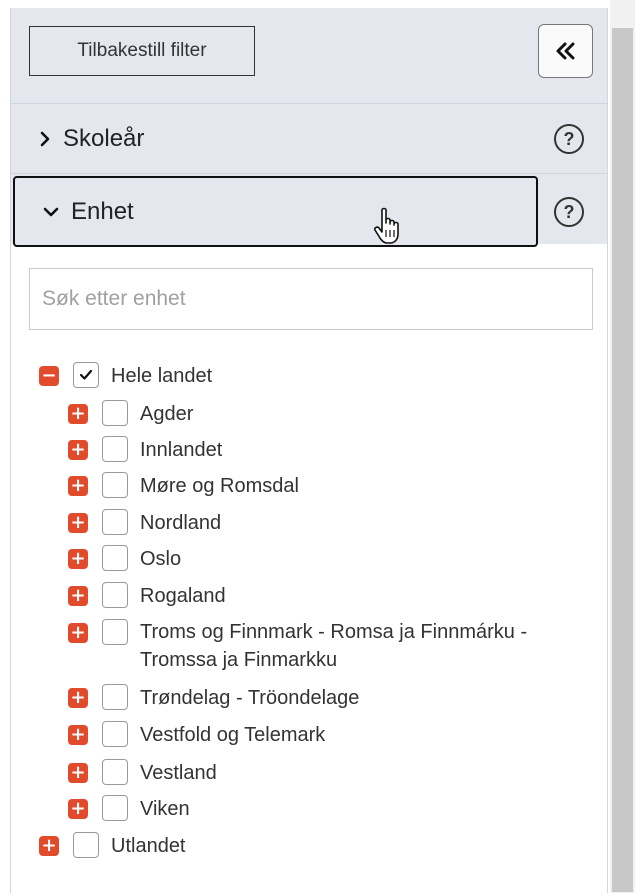  What do you see at coordinates (273, 139) in the screenshot?
I see `section-header-school-year: Skoleår` at bounding box center [273, 139].